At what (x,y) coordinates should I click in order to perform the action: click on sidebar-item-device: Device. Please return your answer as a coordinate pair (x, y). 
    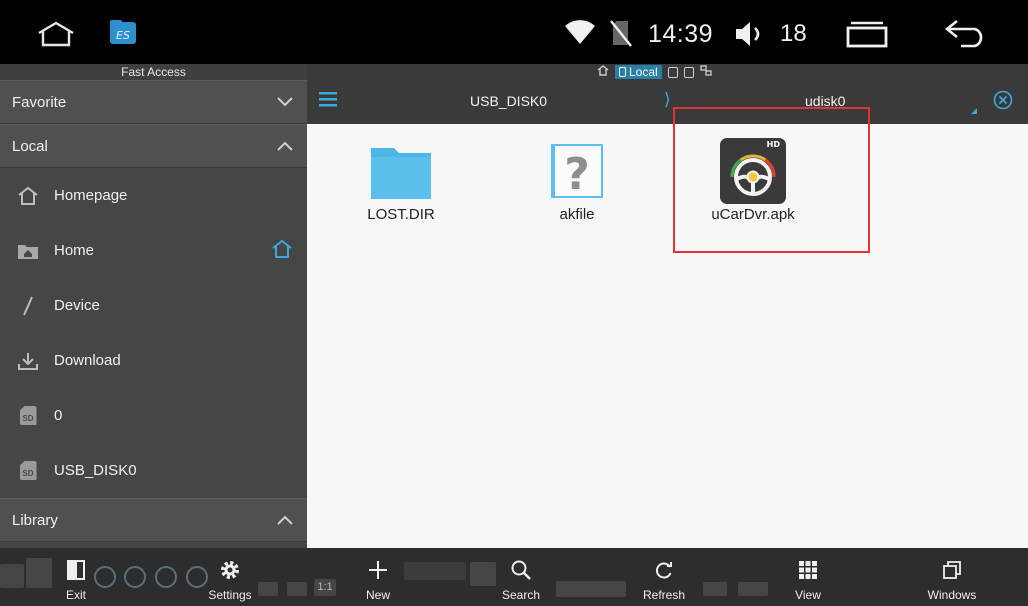
    Looking at the image, I should click on (153, 305).